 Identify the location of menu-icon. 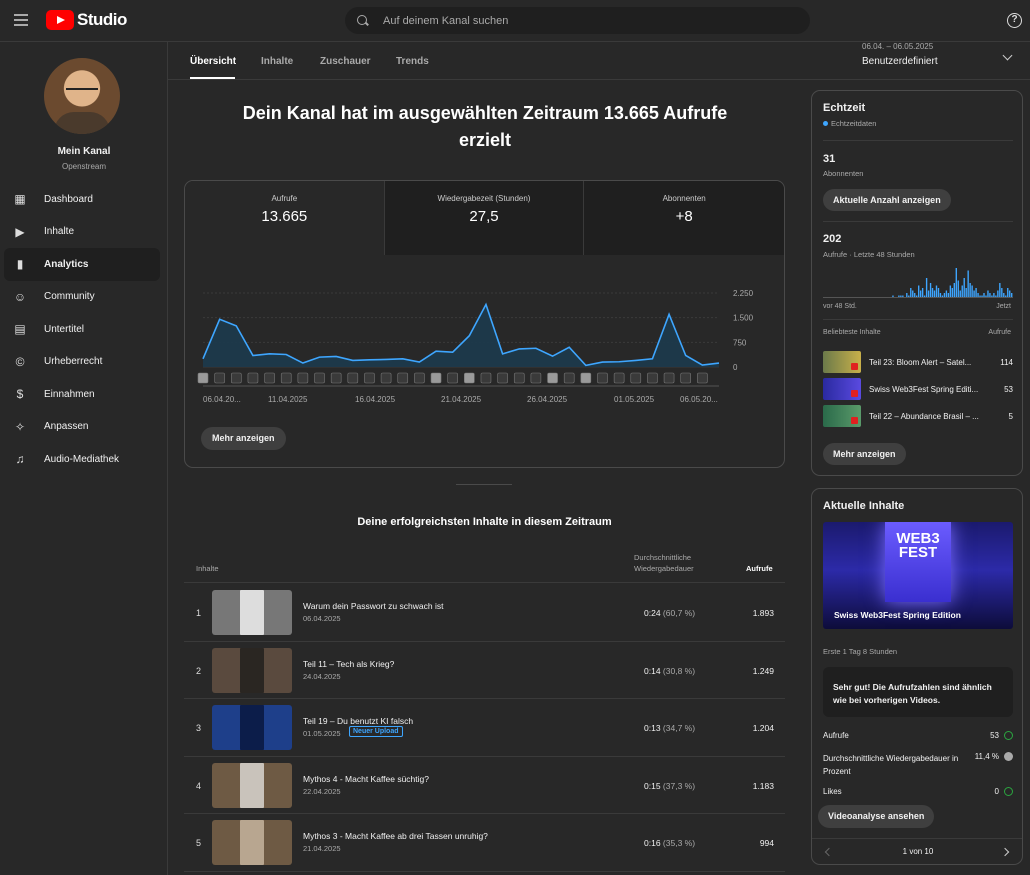
(21, 20).